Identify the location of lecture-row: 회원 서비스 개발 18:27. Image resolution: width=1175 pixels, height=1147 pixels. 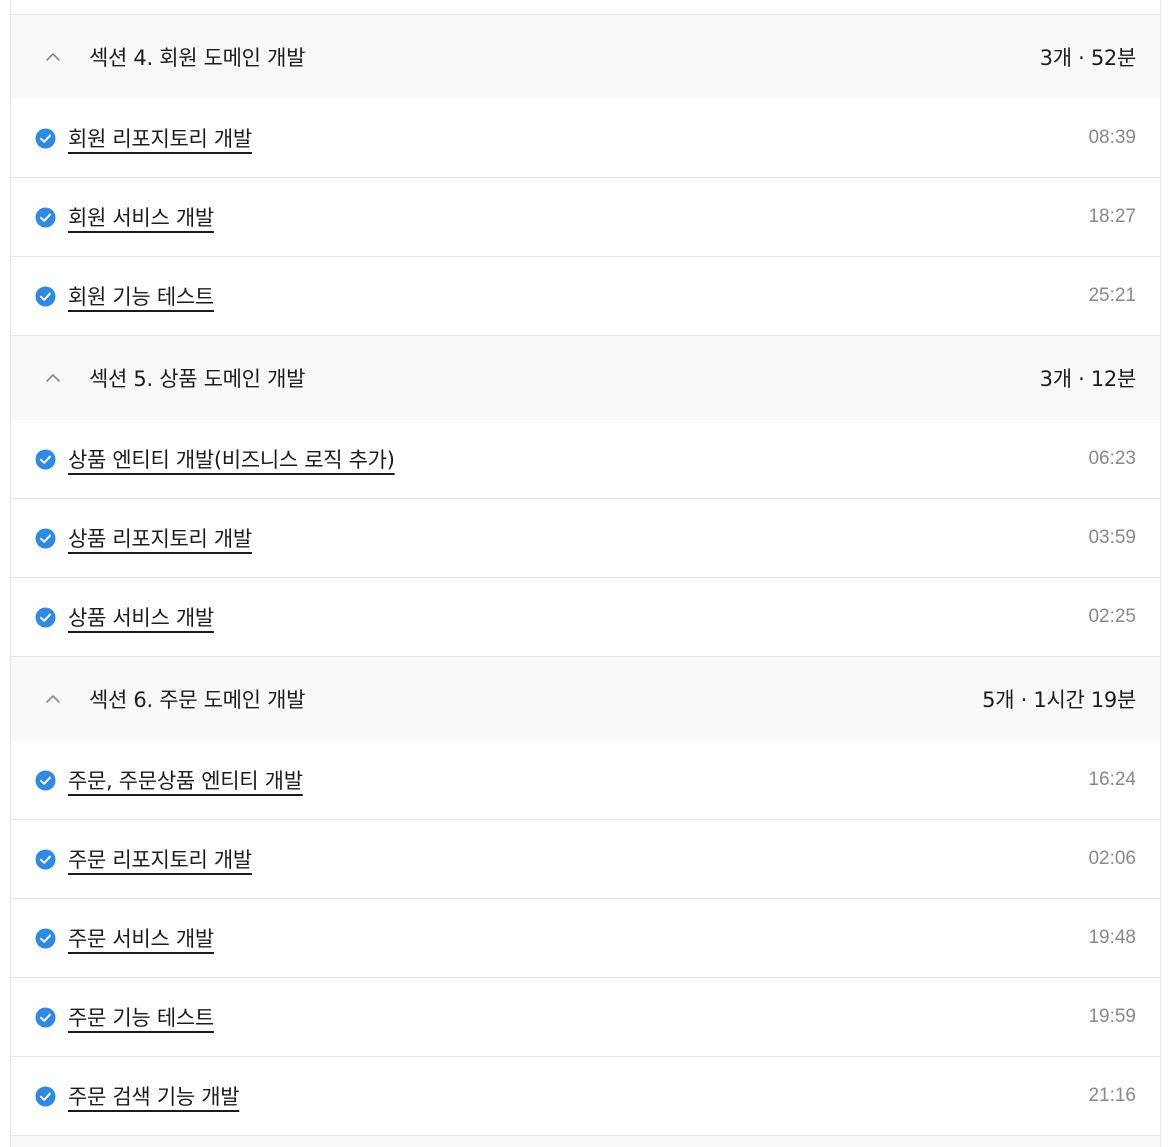
(585, 217).